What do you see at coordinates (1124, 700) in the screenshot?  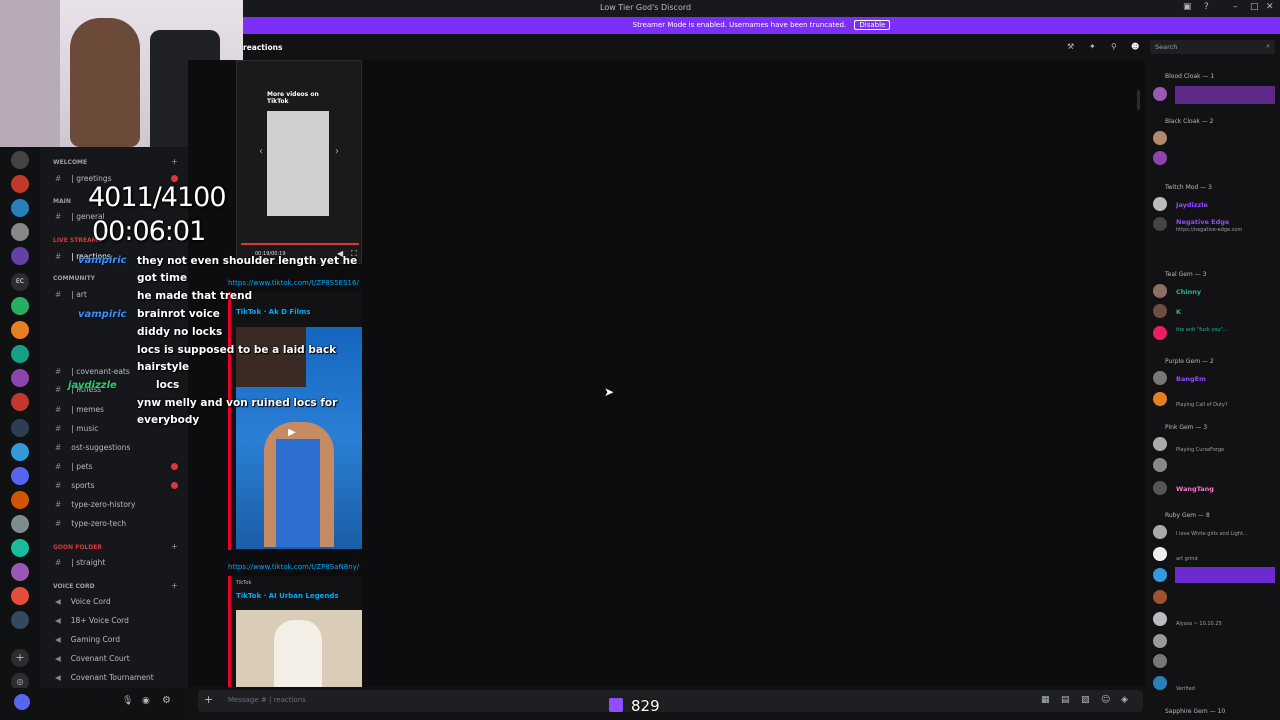 I see `apps-icon: ◈` at bounding box center [1124, 700].